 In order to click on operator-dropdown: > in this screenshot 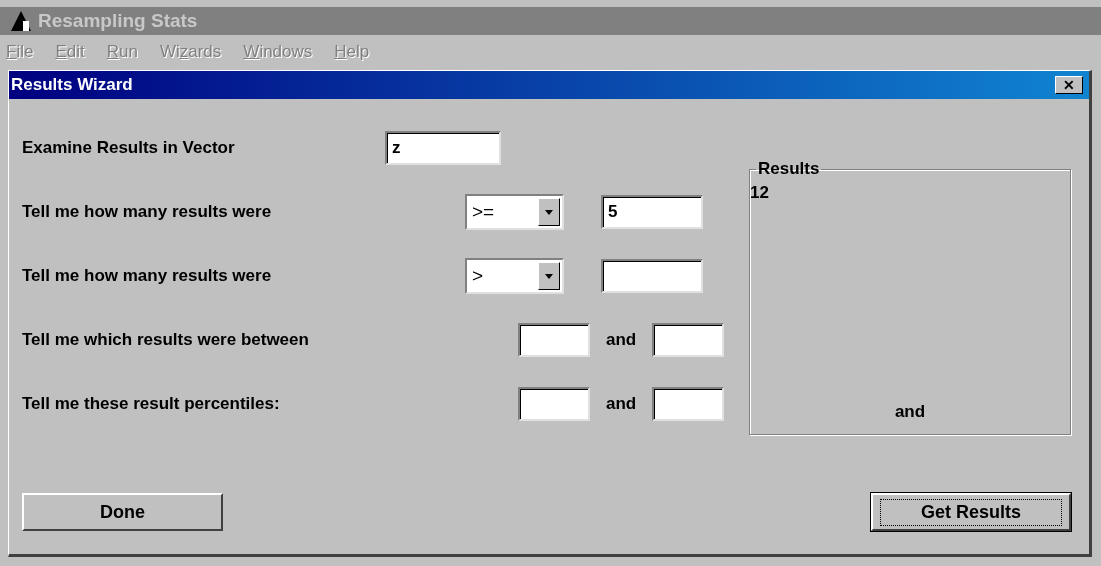, I will do `click(514, 276)`.